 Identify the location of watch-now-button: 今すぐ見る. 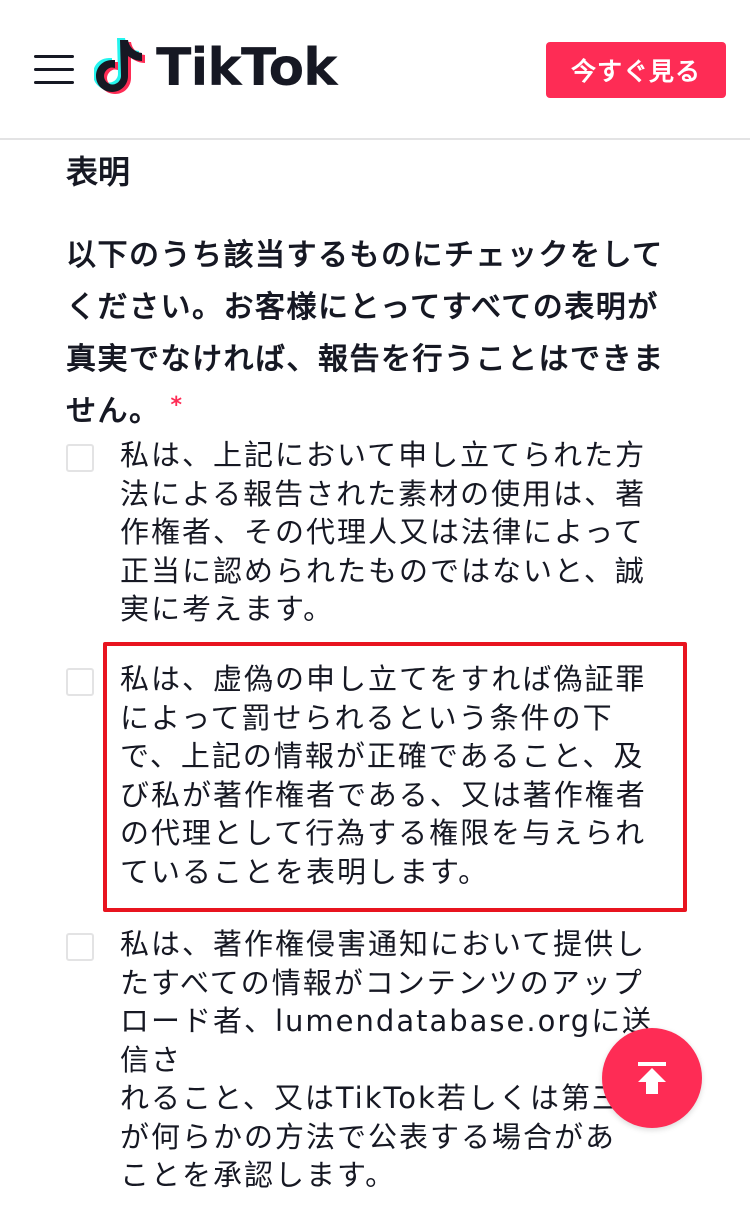
(636, 70).